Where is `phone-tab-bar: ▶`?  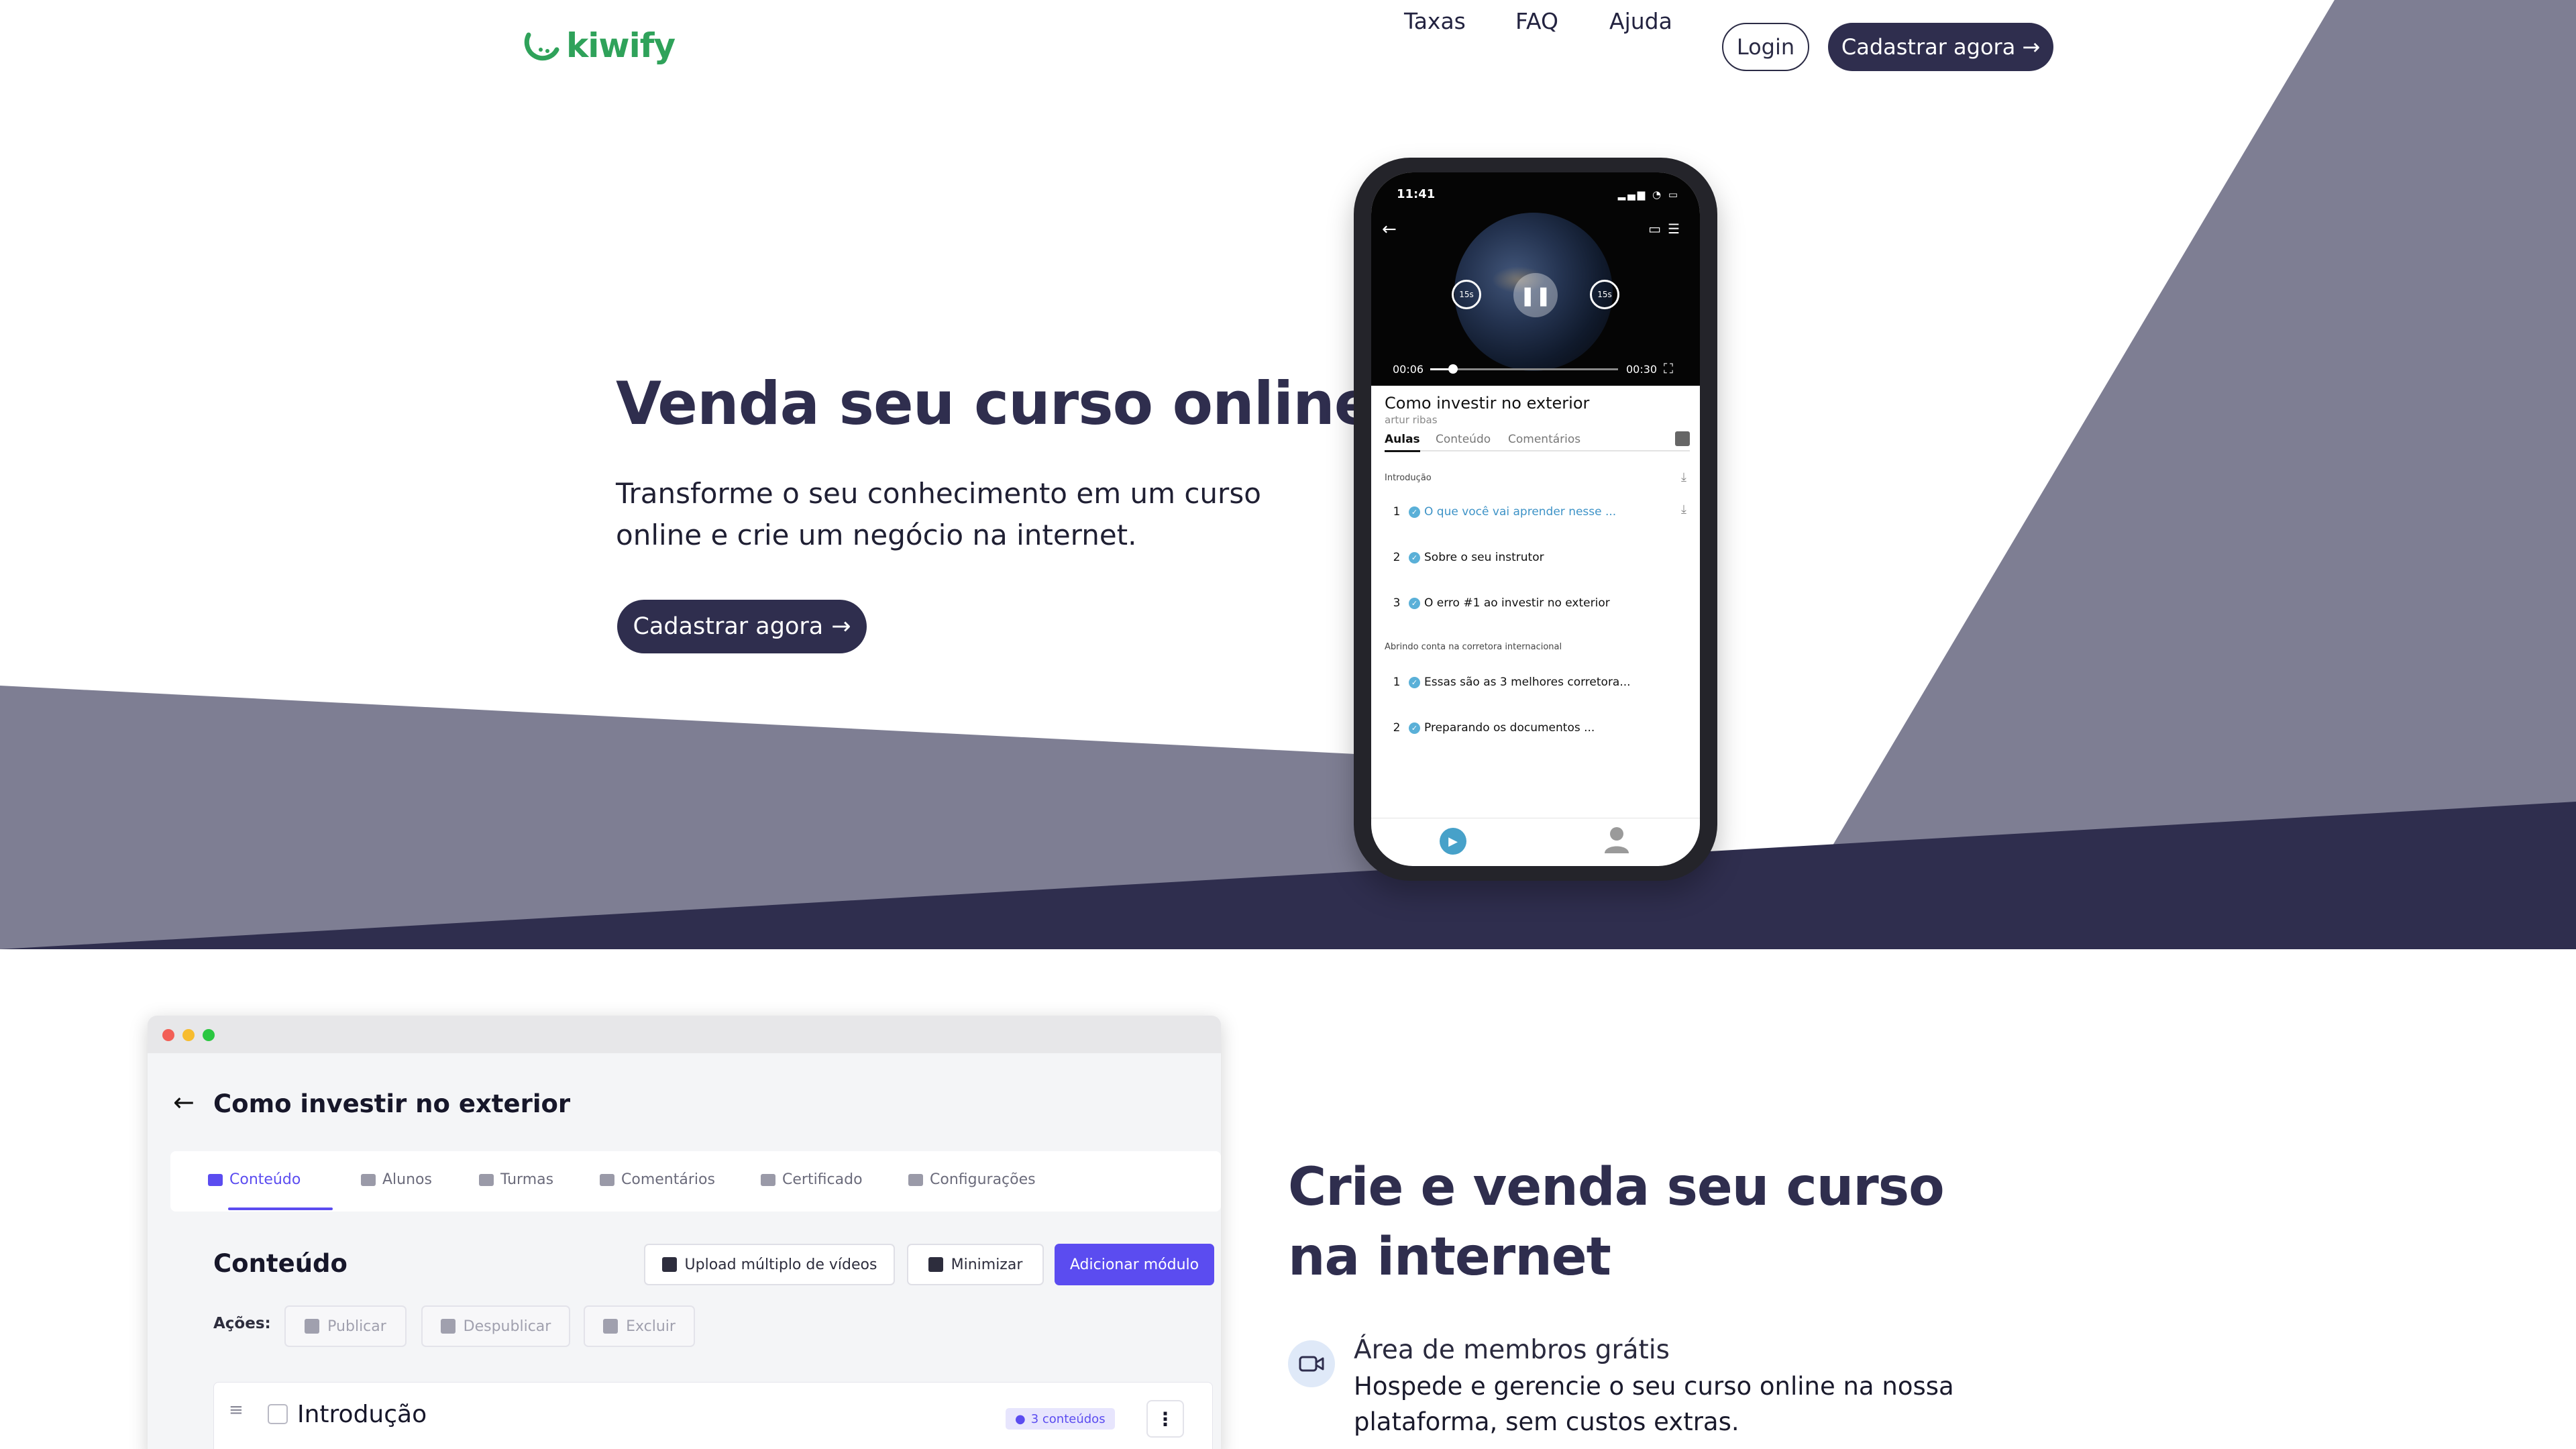 phone-tab-bar: ▶ is located at coordinates (1535, 842).